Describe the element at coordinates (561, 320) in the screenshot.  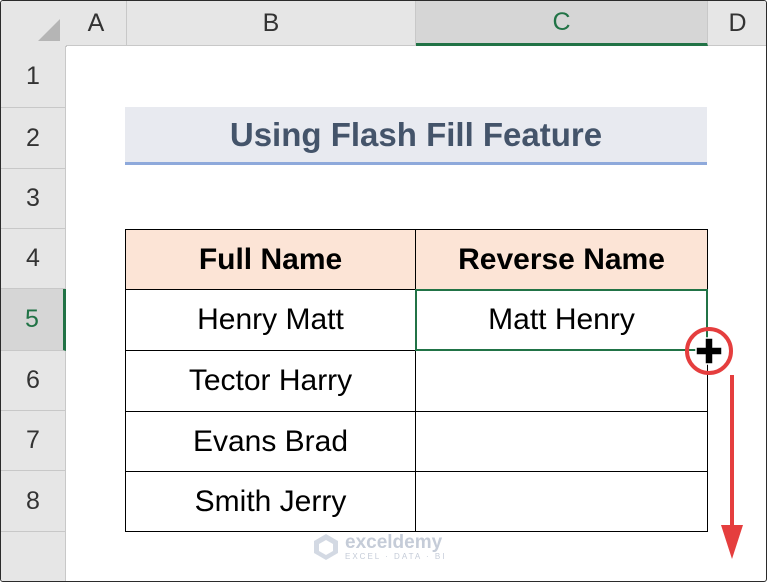
I see `table-cell-reverse-name: Matt Henry` at that location.